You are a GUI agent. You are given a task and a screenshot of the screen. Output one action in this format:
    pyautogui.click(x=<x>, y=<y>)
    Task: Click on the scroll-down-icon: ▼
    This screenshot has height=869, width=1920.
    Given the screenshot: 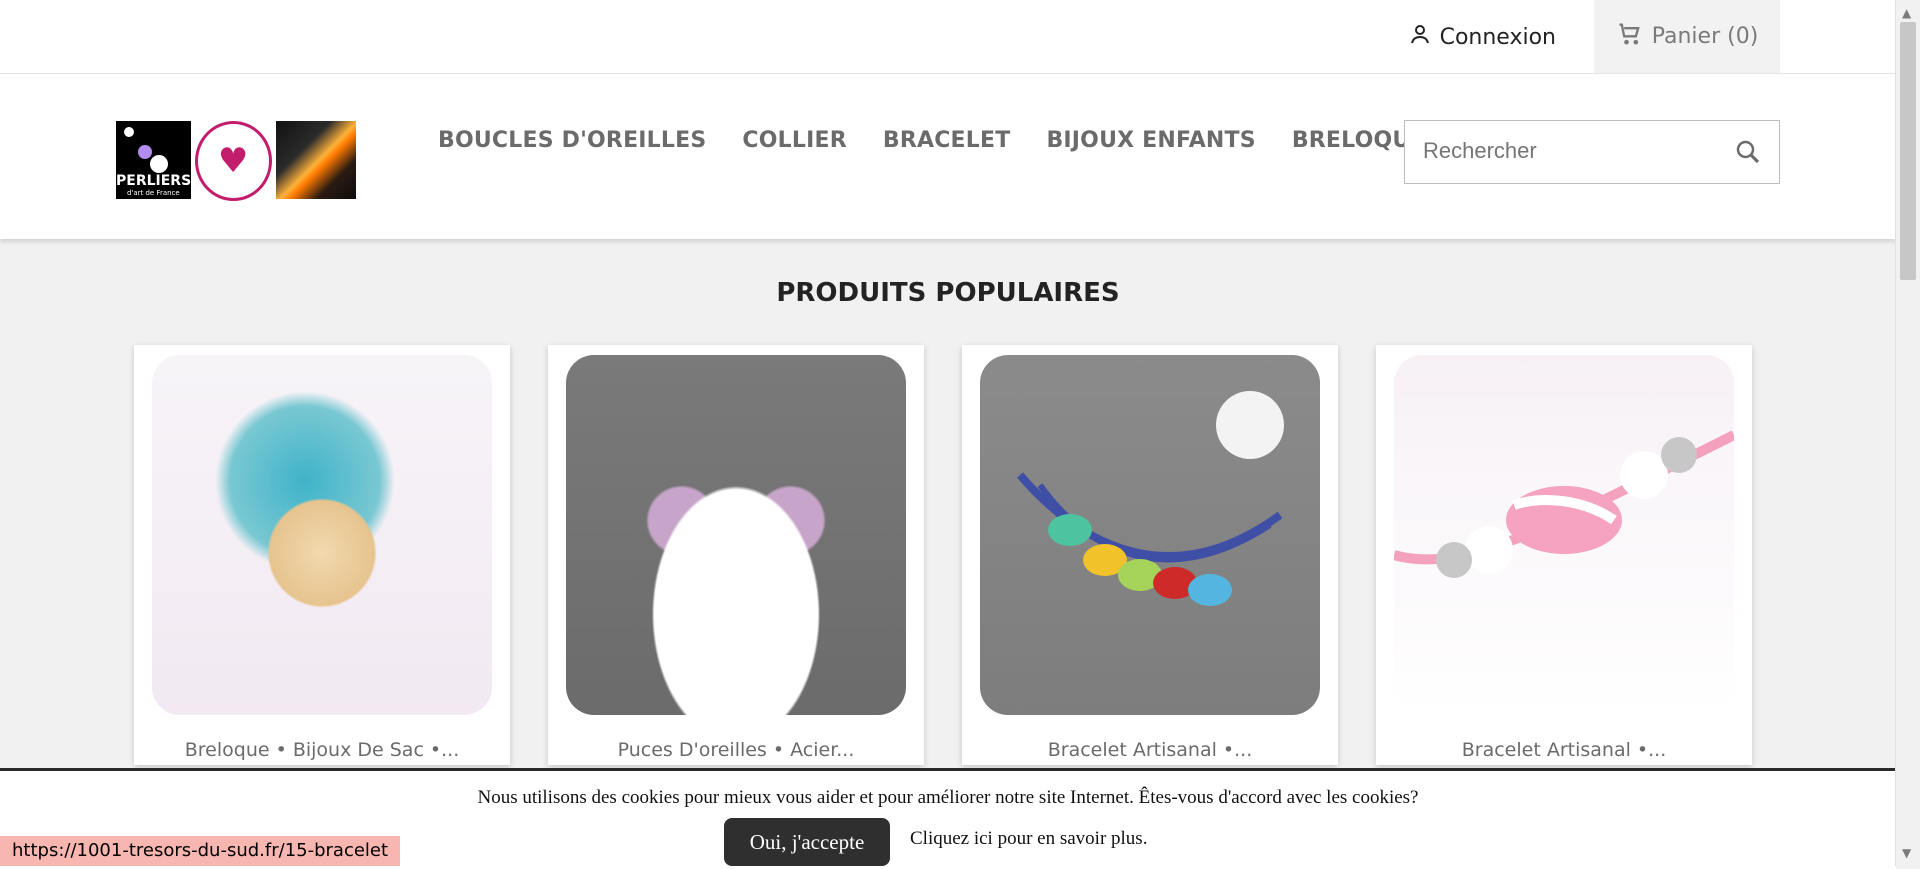 What is the action you would take?
    pyautogui.click(x=1906, y=853)
    